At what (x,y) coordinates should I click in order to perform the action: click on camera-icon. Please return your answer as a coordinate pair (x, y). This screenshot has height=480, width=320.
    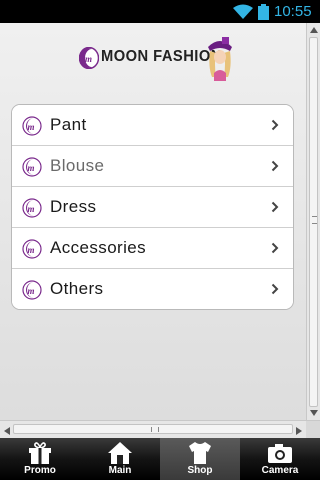
    Looking at the image, I should click on (280, 453).